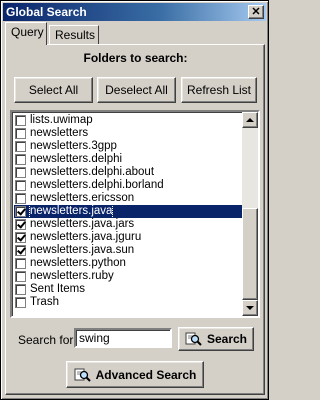 The height and width of the screenshot is (400, 320). What do you see at coordinates (129, 146) in the screenshot?
I see `folder-list-item: newsletters.3gpp` at bounding box center [129, 146].